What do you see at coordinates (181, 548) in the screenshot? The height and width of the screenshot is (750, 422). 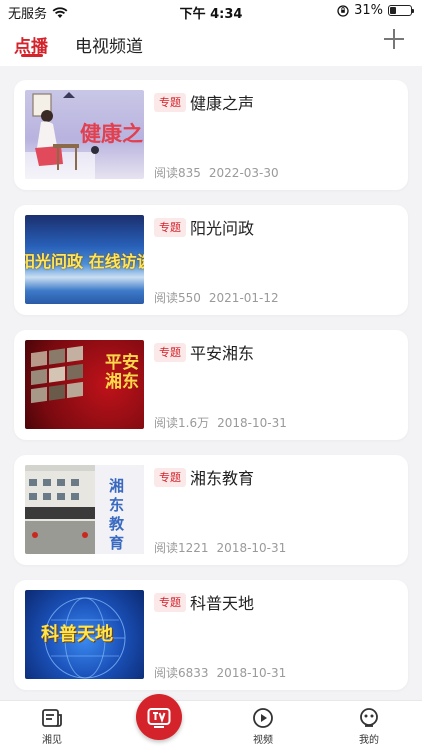 I see `read-count: 阅读1221` at bounding box center [181, 548].